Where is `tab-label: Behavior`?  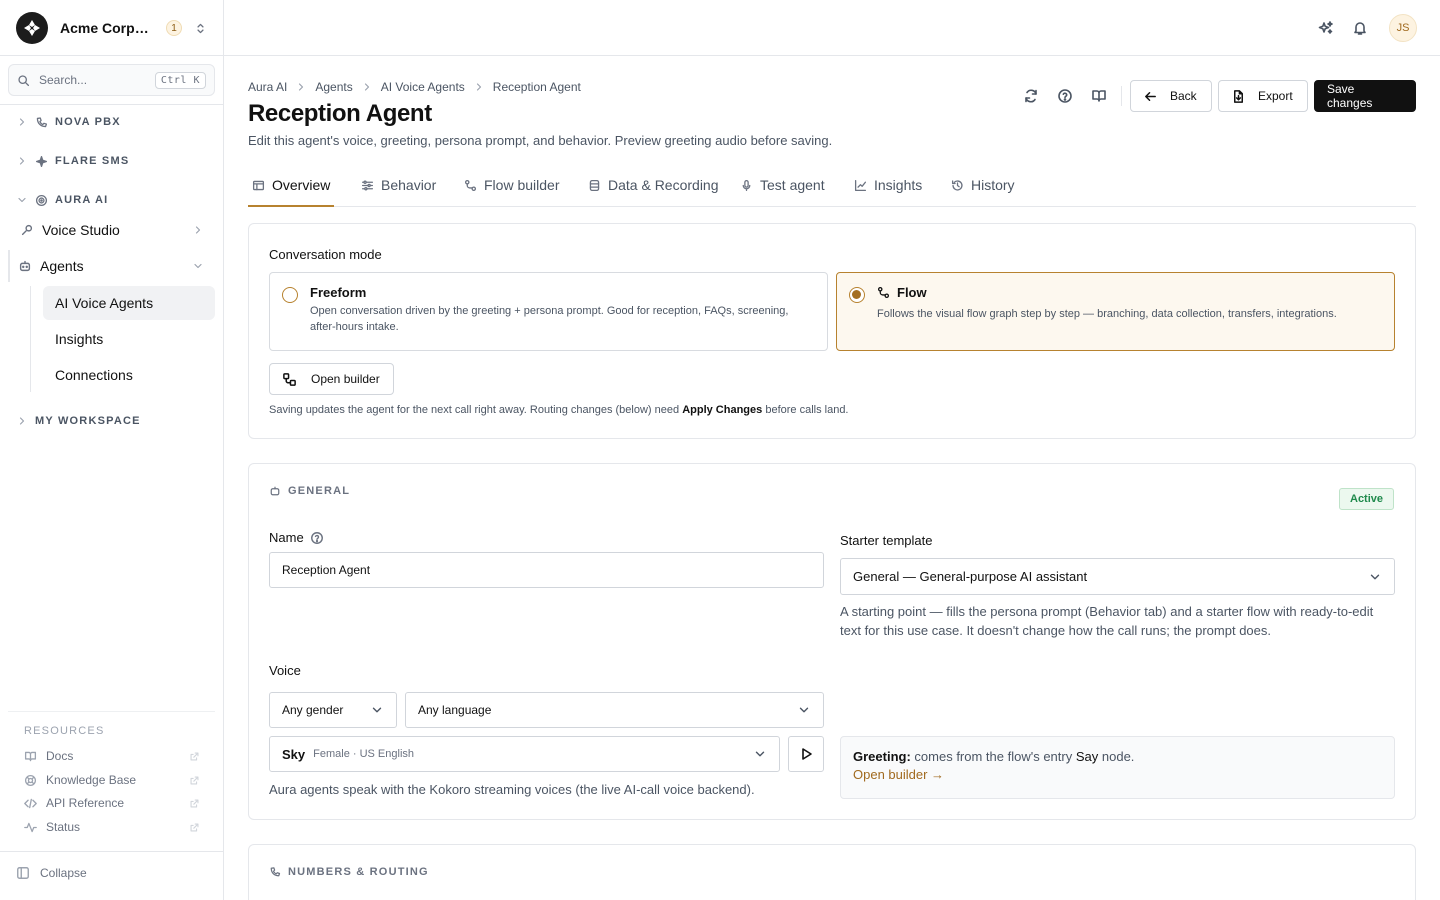 tab-label: Behavior is located at coordinates (409, 185).